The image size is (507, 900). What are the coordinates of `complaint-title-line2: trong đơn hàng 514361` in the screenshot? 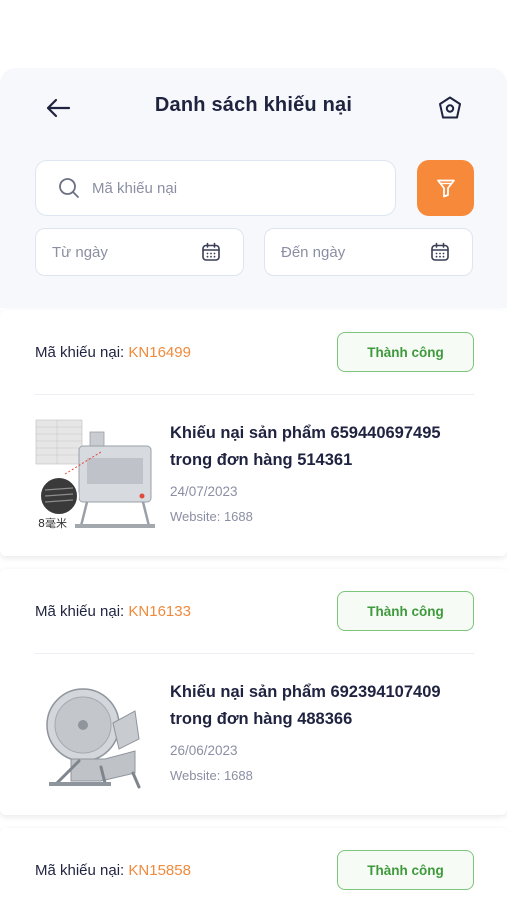 It's located at (261, 460).